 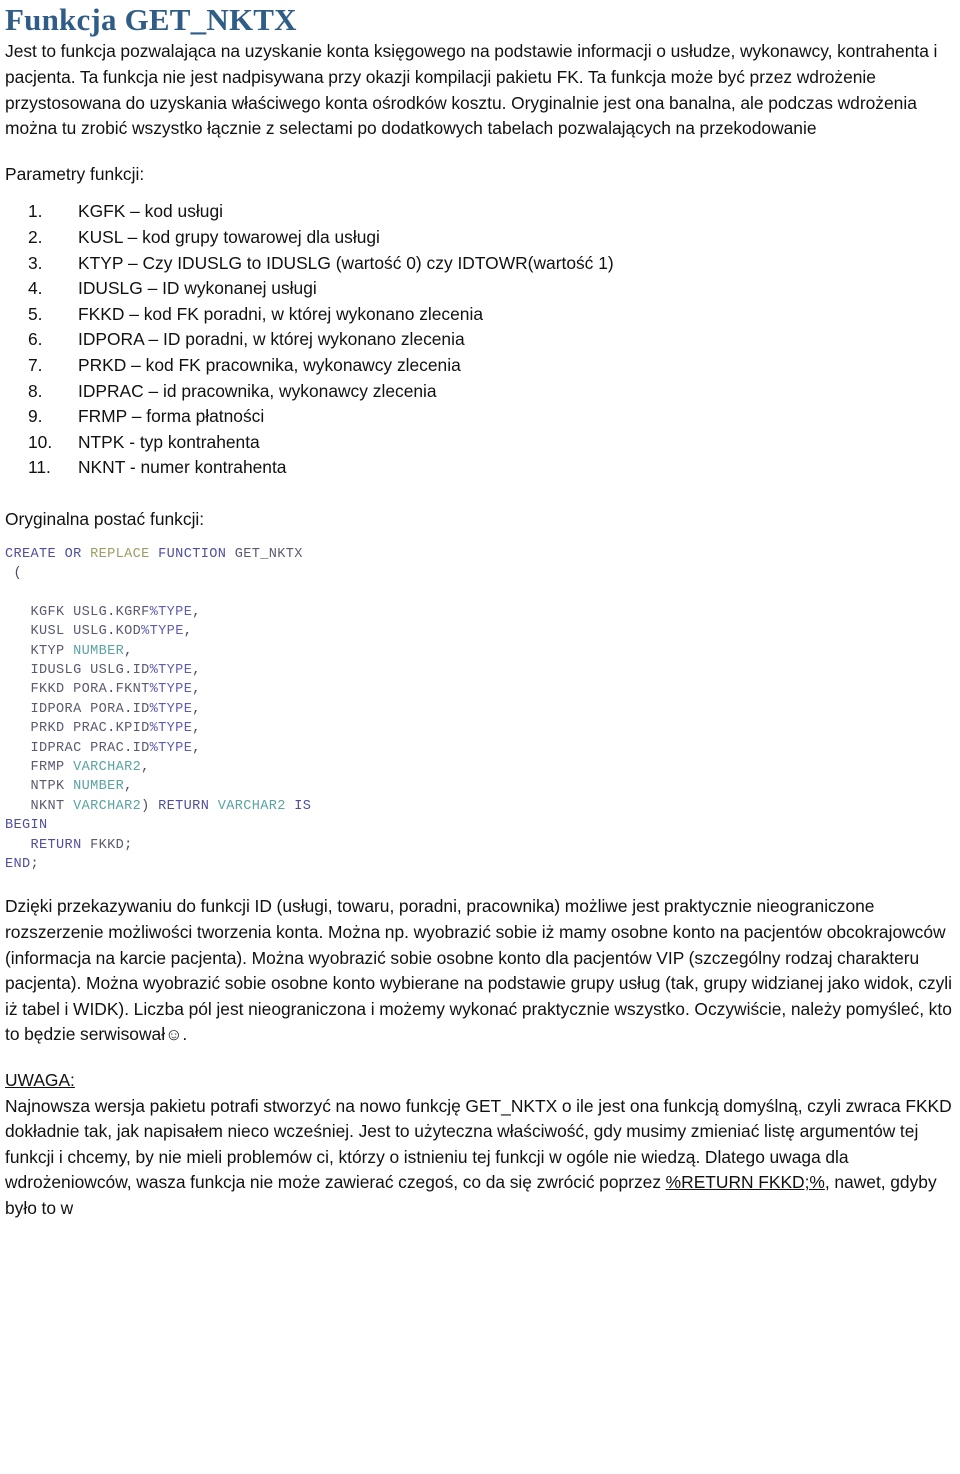 What do you see at coordinates (35, 365) in the screenshot?
I see `list-item-number: 7.` at bounding box center [35, 365].